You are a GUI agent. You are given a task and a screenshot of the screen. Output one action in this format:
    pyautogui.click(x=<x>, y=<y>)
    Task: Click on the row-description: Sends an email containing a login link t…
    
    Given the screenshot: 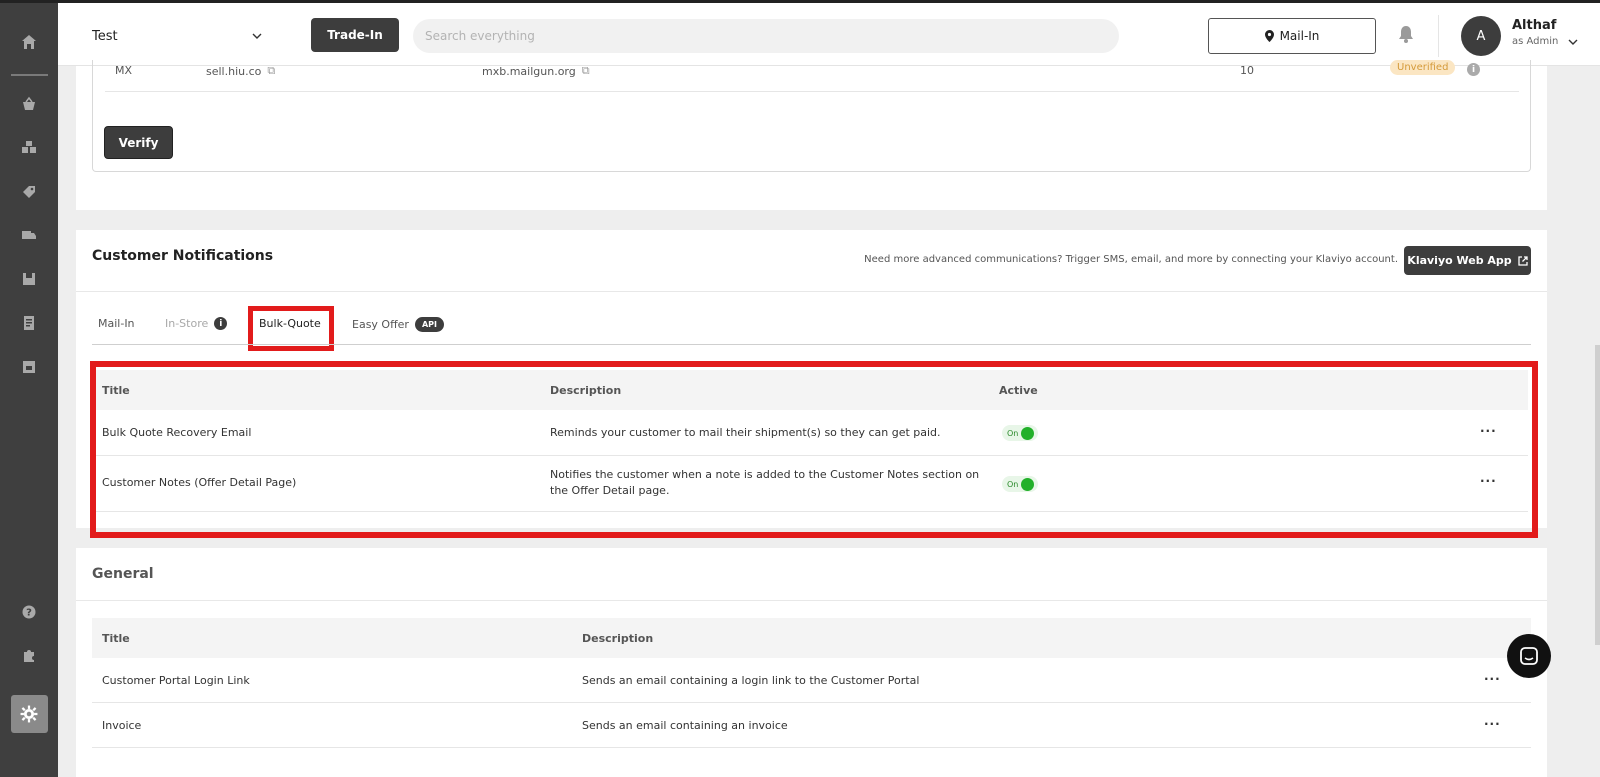 What is the action you would take?
    pyautogui.click(x=751, y=680)
    